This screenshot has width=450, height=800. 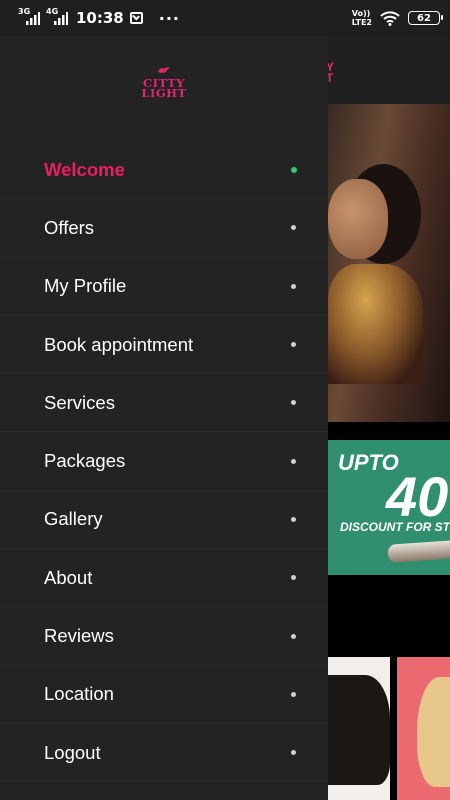 I want to click on status-bar: 3G 4G 10:38 ··· Vo)) LTE2 62, so click(x=225, y=18).